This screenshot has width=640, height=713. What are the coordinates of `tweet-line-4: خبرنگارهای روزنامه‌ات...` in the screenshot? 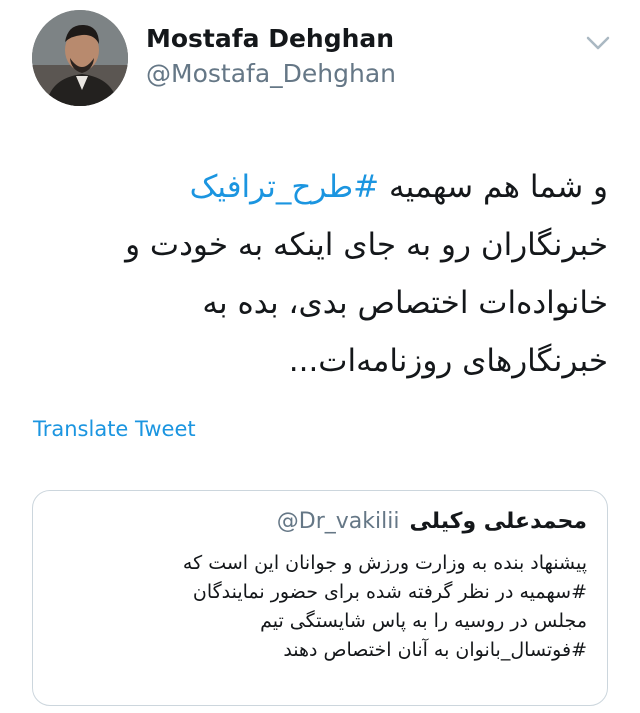 It's located at (448, 361).